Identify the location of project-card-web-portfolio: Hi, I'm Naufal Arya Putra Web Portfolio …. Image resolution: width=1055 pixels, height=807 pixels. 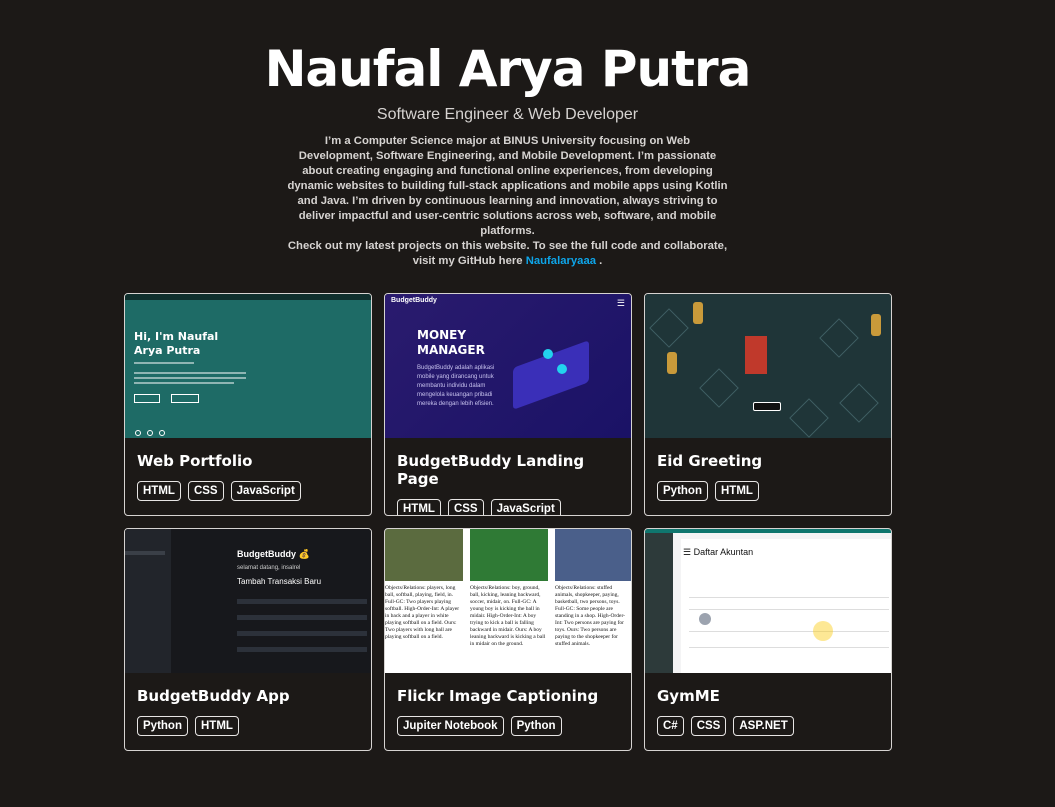
(248, 404).